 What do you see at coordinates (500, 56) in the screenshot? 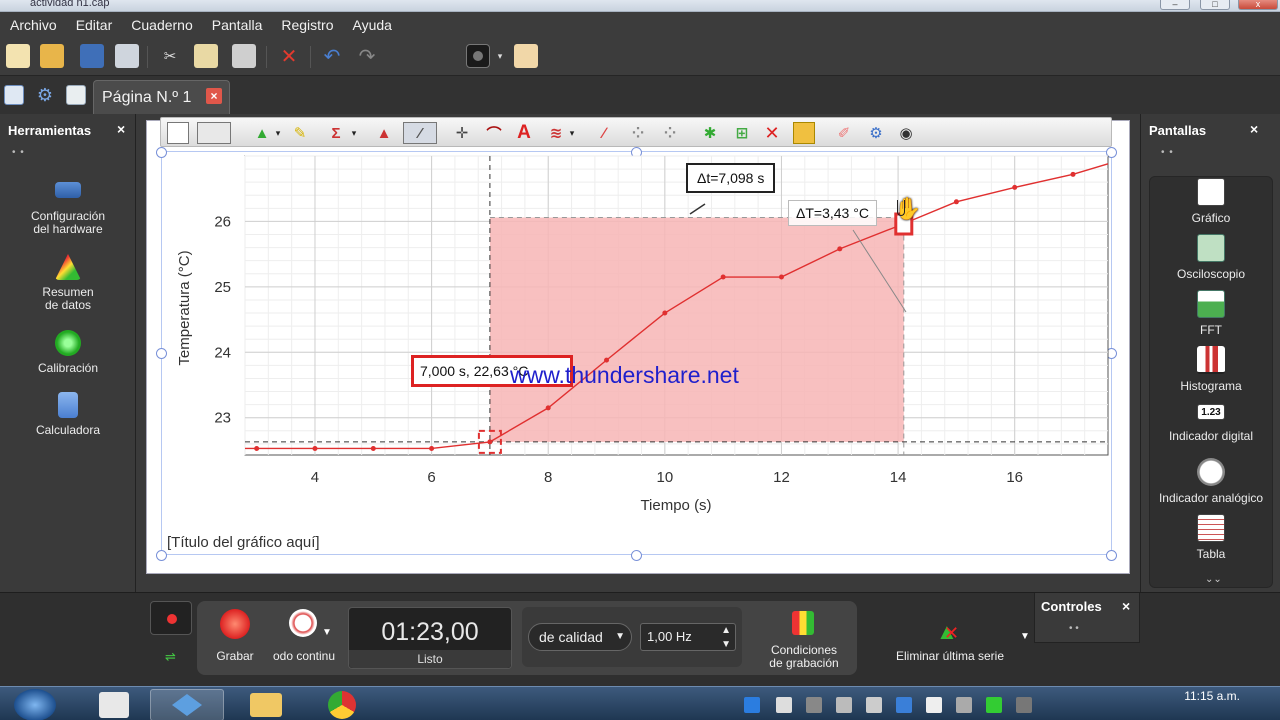
I see `camera-dropdown-icon: ▾` at bounding box center [500, 56].